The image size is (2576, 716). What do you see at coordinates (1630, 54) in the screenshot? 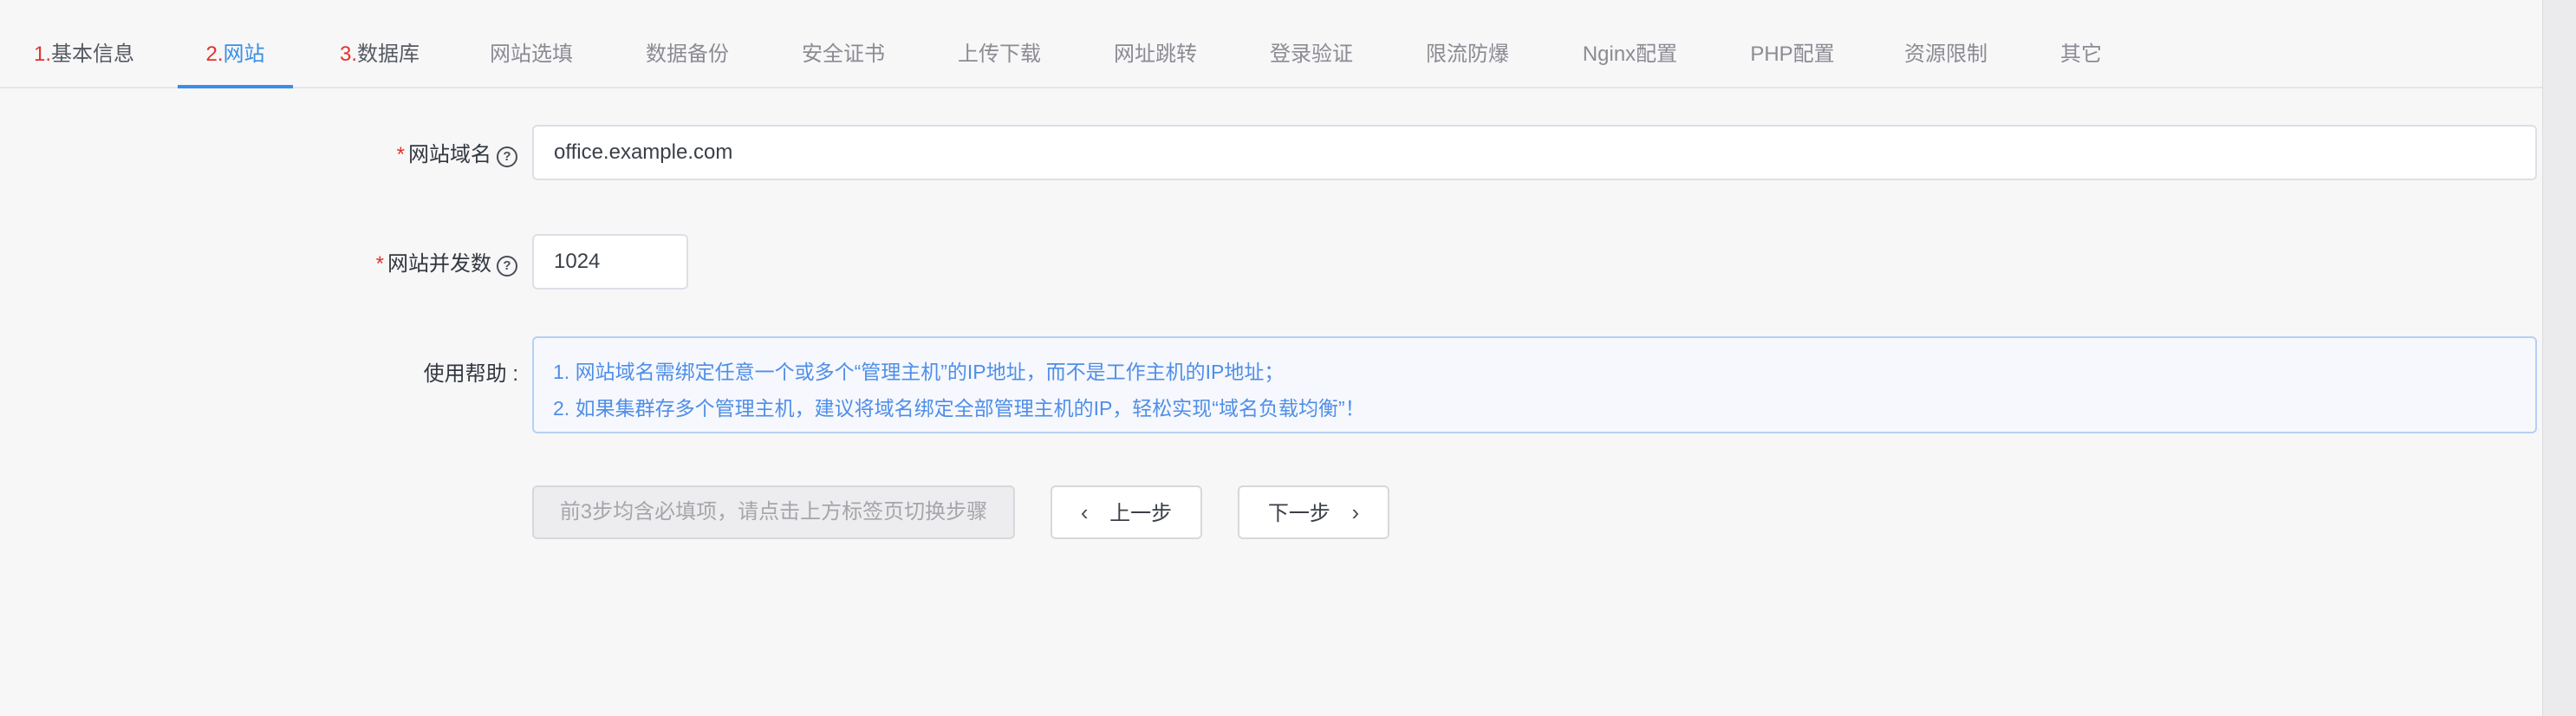
I see `tab-label: Nginx配置` at bounding box center [1630, 54].